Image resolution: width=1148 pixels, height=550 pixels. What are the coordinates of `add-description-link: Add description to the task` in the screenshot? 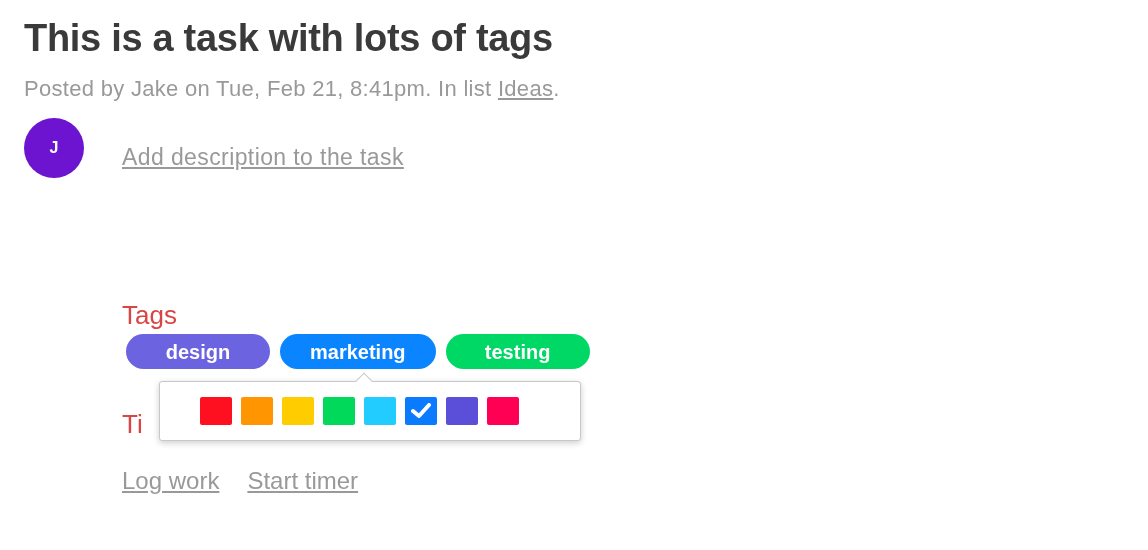 It's located at (263, 157).